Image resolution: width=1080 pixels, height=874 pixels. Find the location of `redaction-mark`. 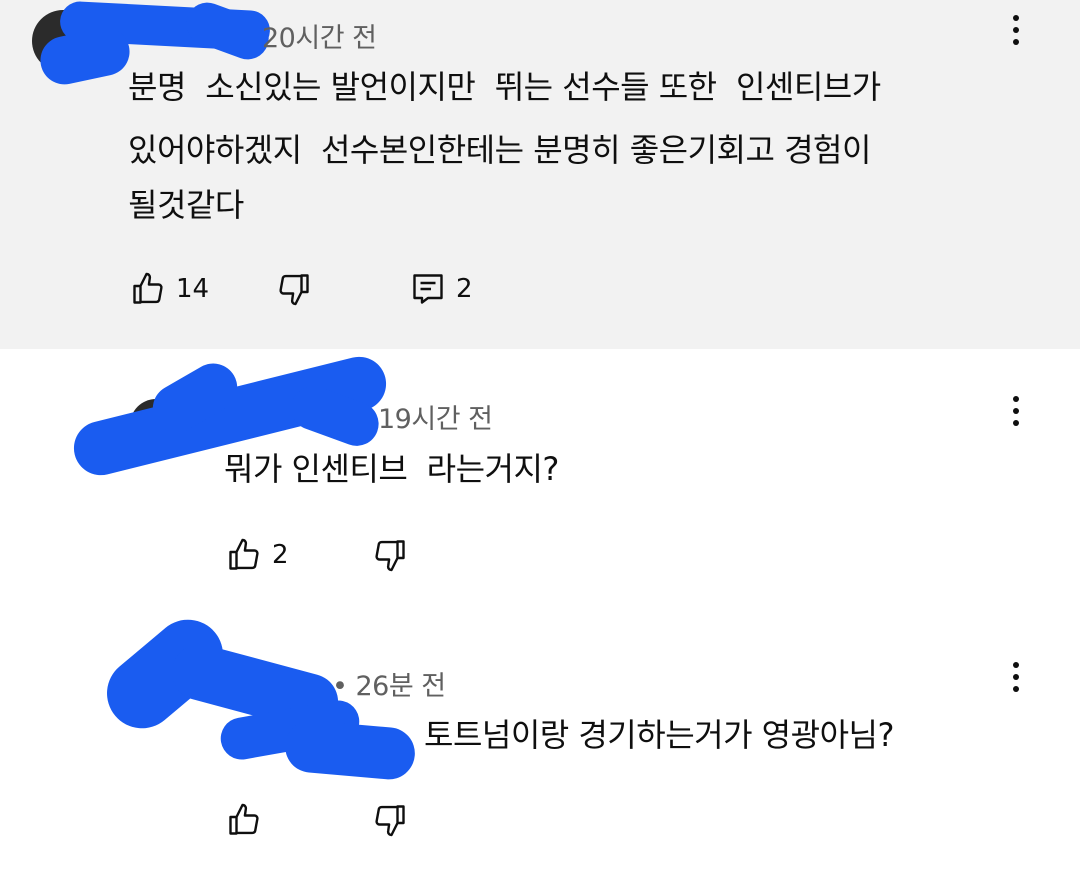

redaction-mark is located at coordinates (350, 750).